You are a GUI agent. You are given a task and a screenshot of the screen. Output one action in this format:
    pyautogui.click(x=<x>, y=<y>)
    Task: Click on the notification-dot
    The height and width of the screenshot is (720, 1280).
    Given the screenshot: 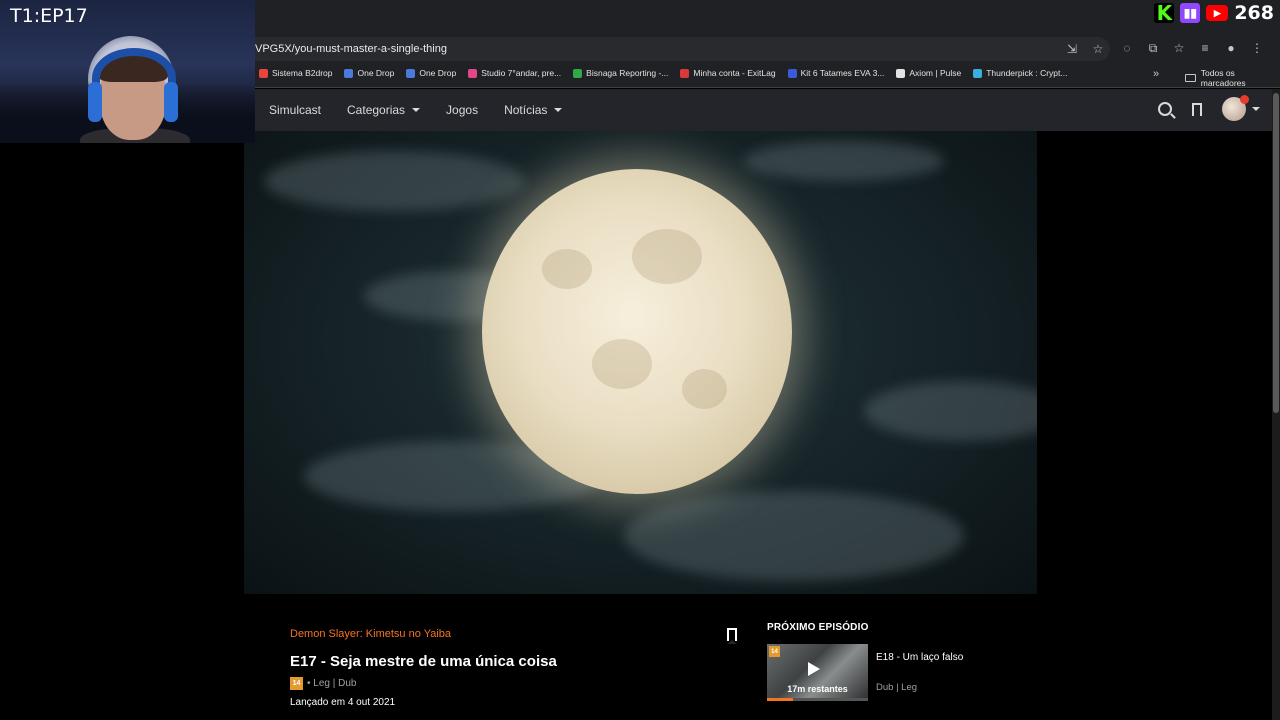 What is the action you would take?
    pyautogui.click(x=1244, y=99)
    